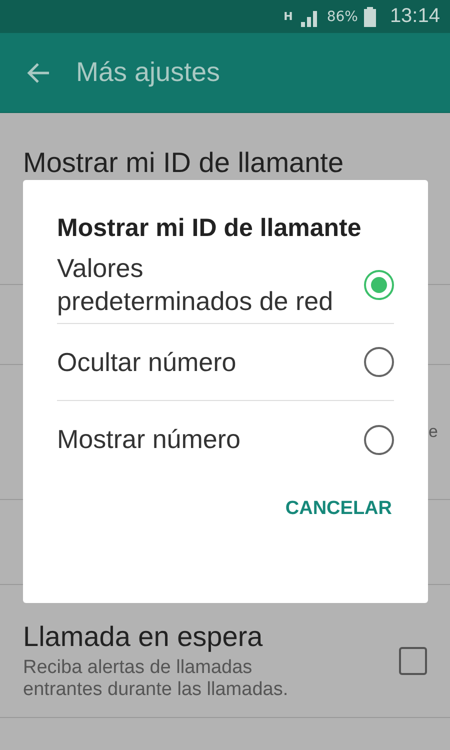 Image resolution: width=450 pixels, height=750 pixels. I want to click on option-label: Mostrar número, so click(199, 439).